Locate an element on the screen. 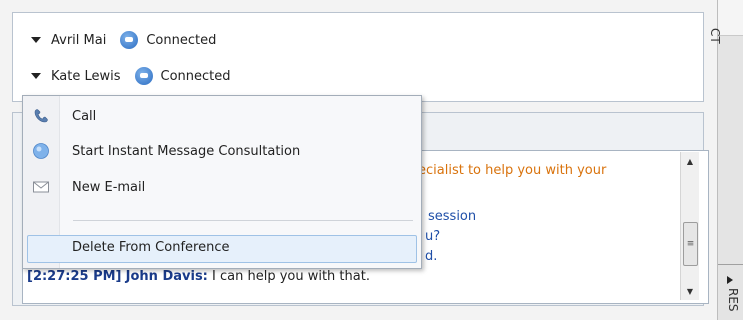 Image resolution: width=743 pixels, height=320 pixels. message-author: John Davis: is located at coordinates (166, 276).